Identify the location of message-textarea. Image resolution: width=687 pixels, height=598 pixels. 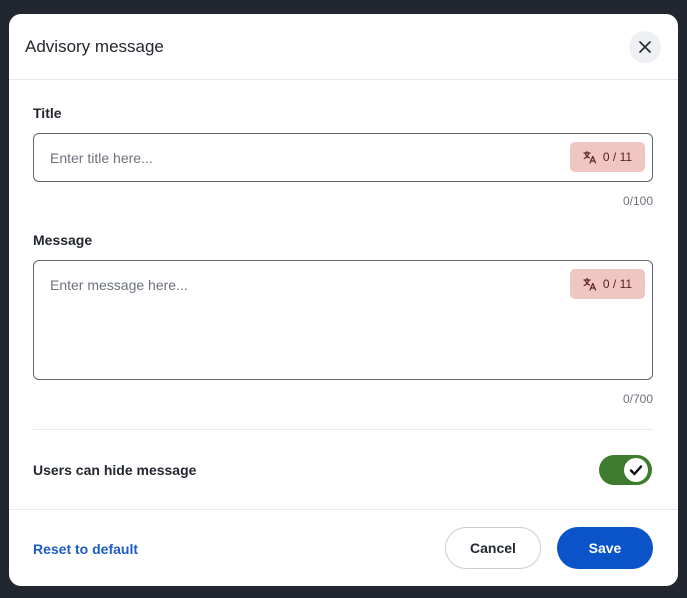
(300, 322).